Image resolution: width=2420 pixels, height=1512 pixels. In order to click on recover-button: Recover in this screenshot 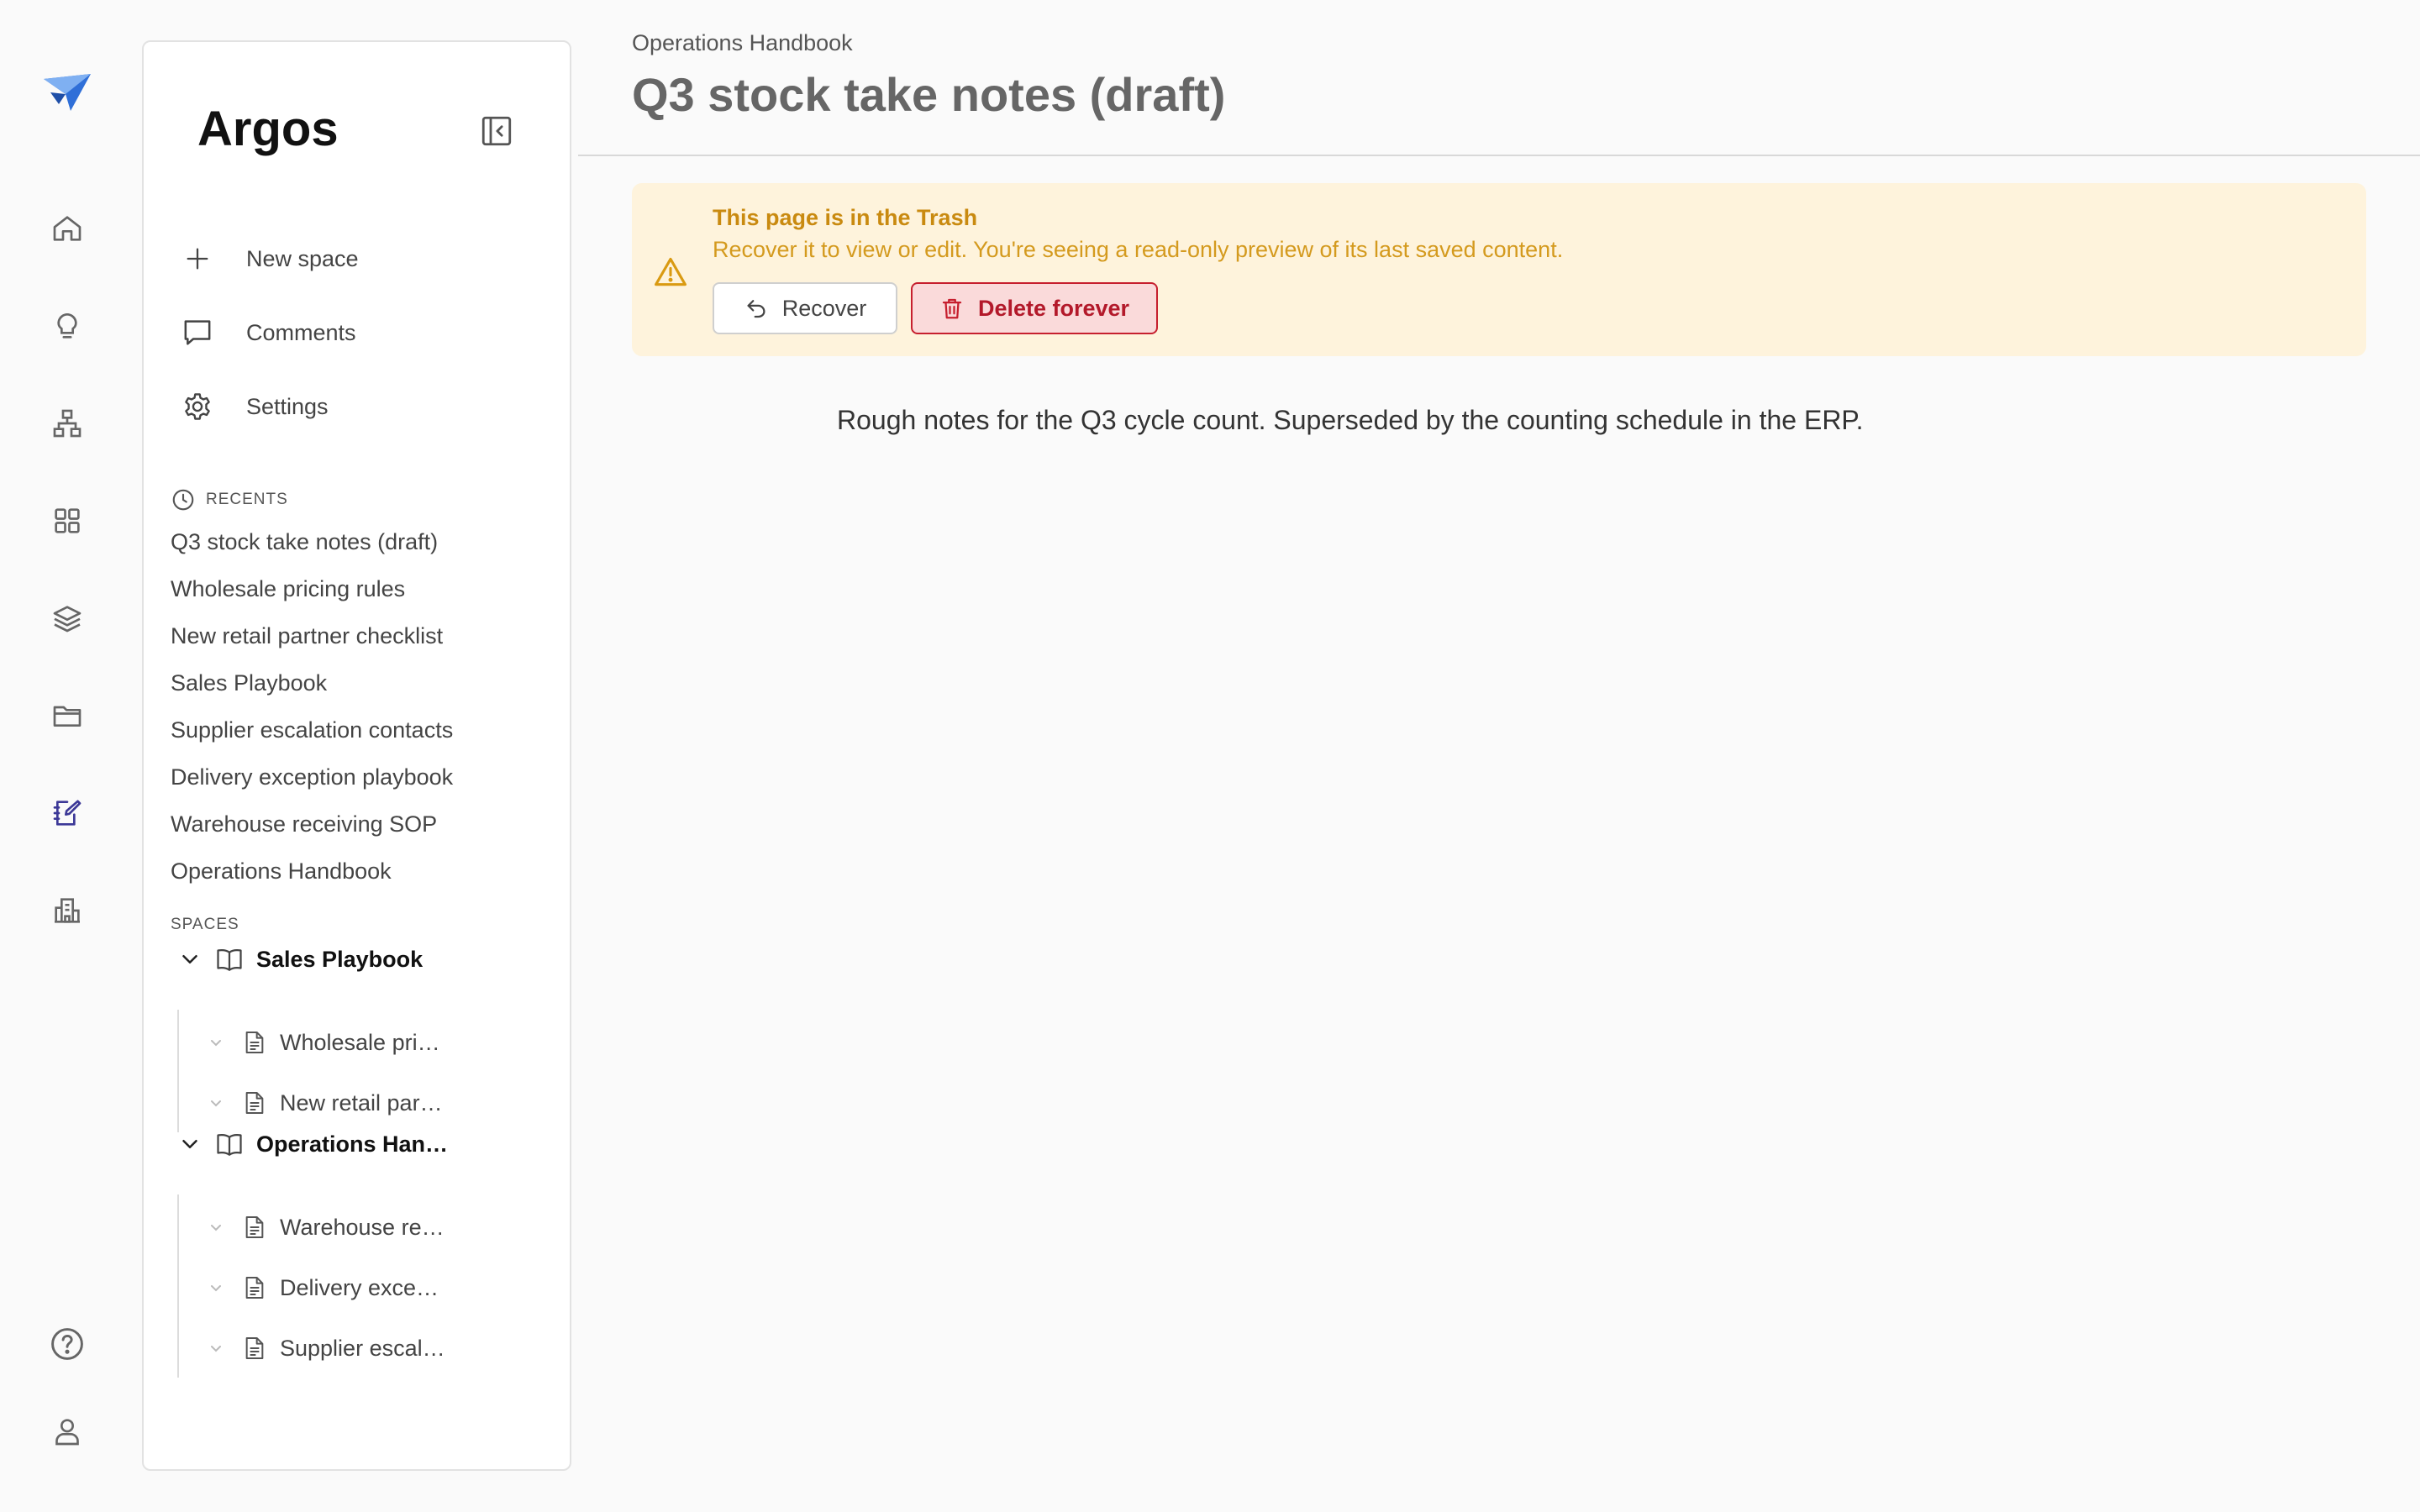, I will do `click(805, 308)`.